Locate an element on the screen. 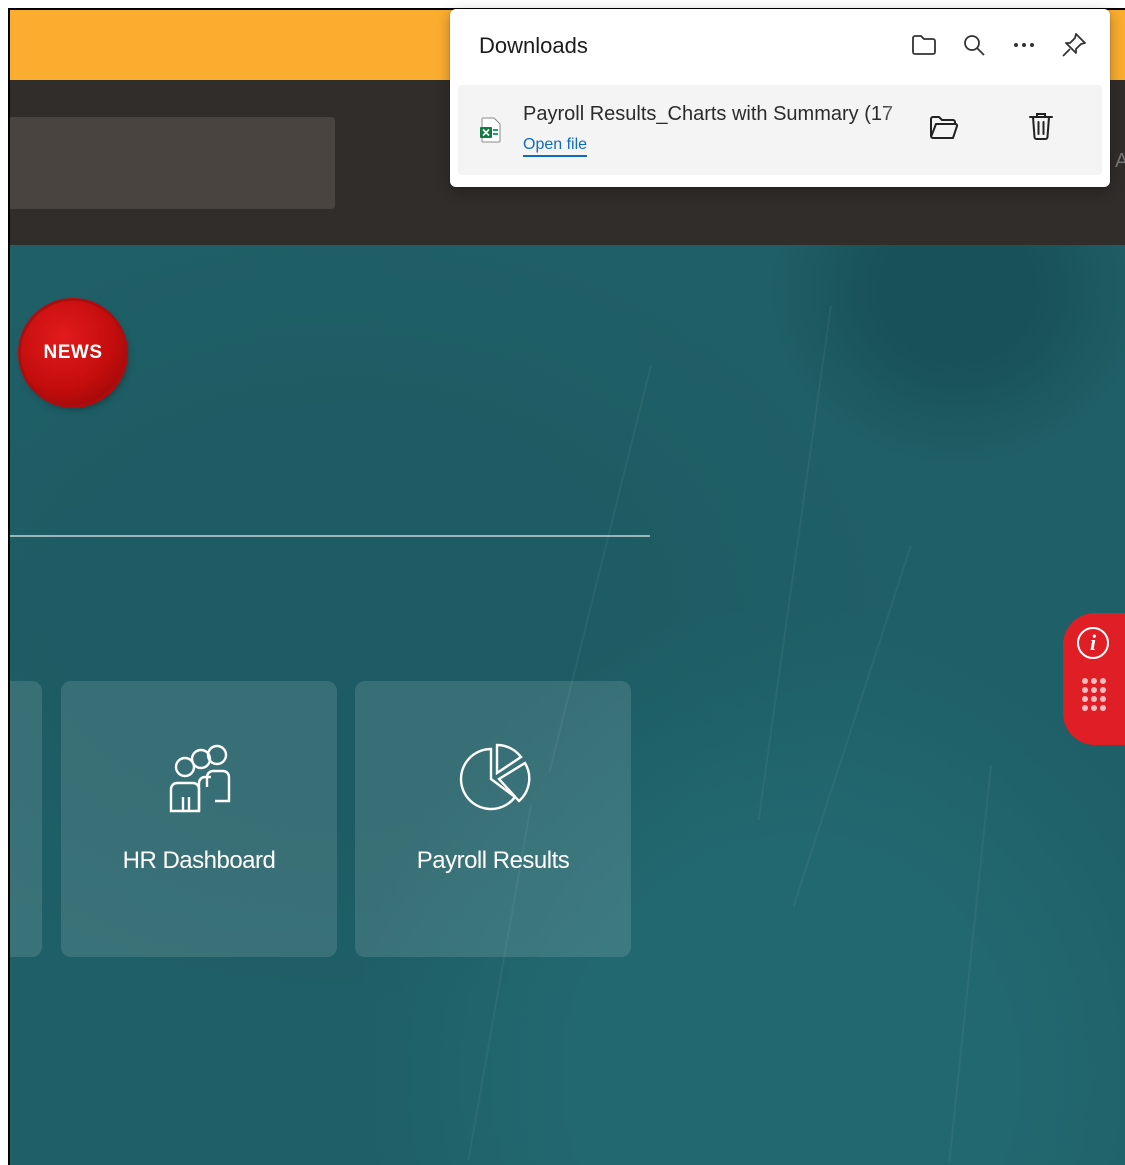 This screenshot has height=1165, width=1125. pin-icon is located at coordinates (1074, 45).